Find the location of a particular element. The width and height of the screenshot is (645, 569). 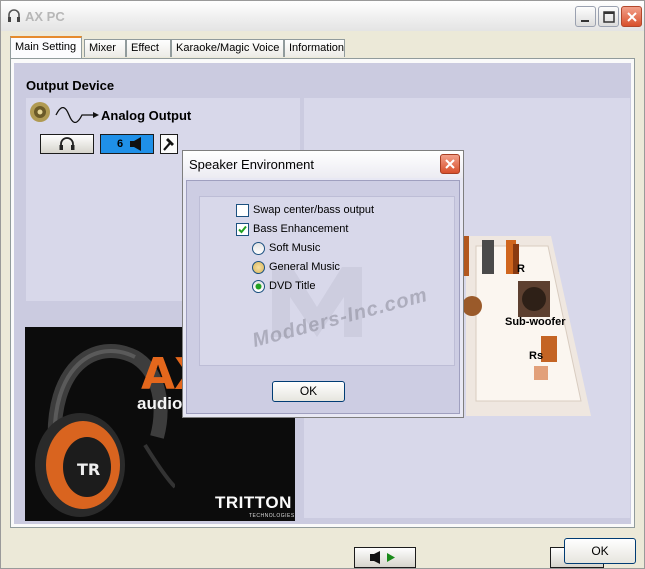

speaker-settings-button is located at coordinates (169, 144).